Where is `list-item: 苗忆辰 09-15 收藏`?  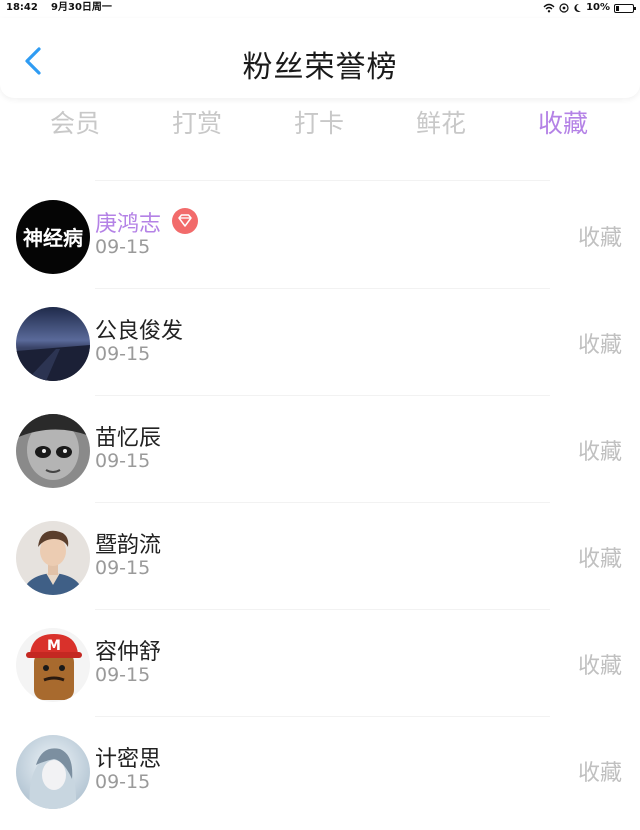
list-item: 苗忆辰 09-15 收藏 is located at coordinates (320, 455).